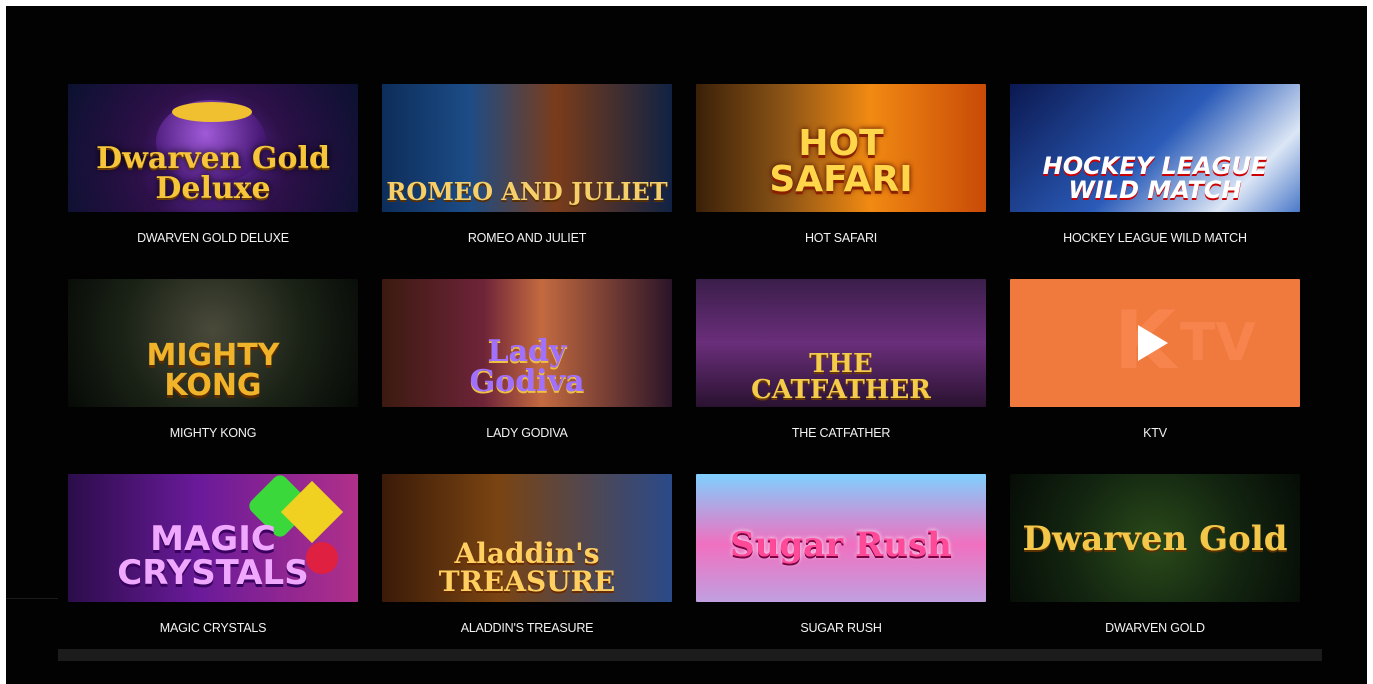  Describe the element at coordinates (527, 238) in the screenshot. I see `game-title: ROMEO AND JULIET` at that location.